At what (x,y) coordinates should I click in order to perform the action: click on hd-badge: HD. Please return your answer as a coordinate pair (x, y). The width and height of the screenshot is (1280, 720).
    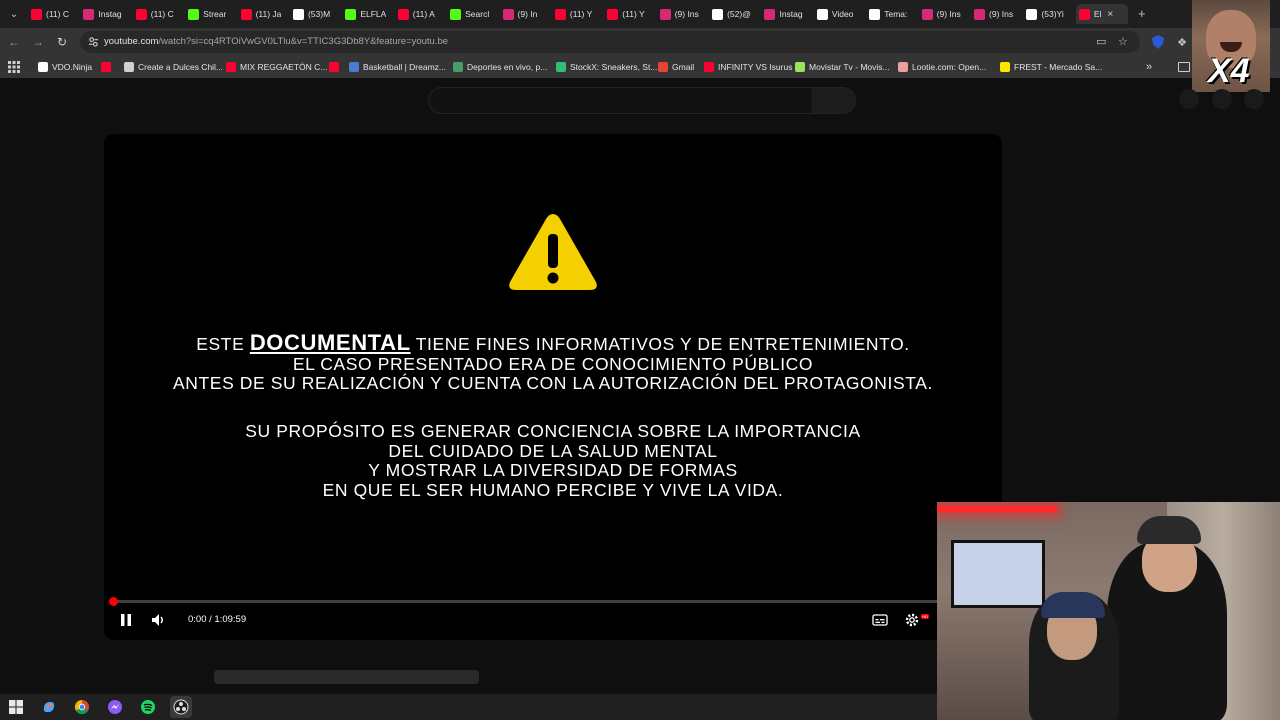
    Looking at the image, I should click on (925, 616).